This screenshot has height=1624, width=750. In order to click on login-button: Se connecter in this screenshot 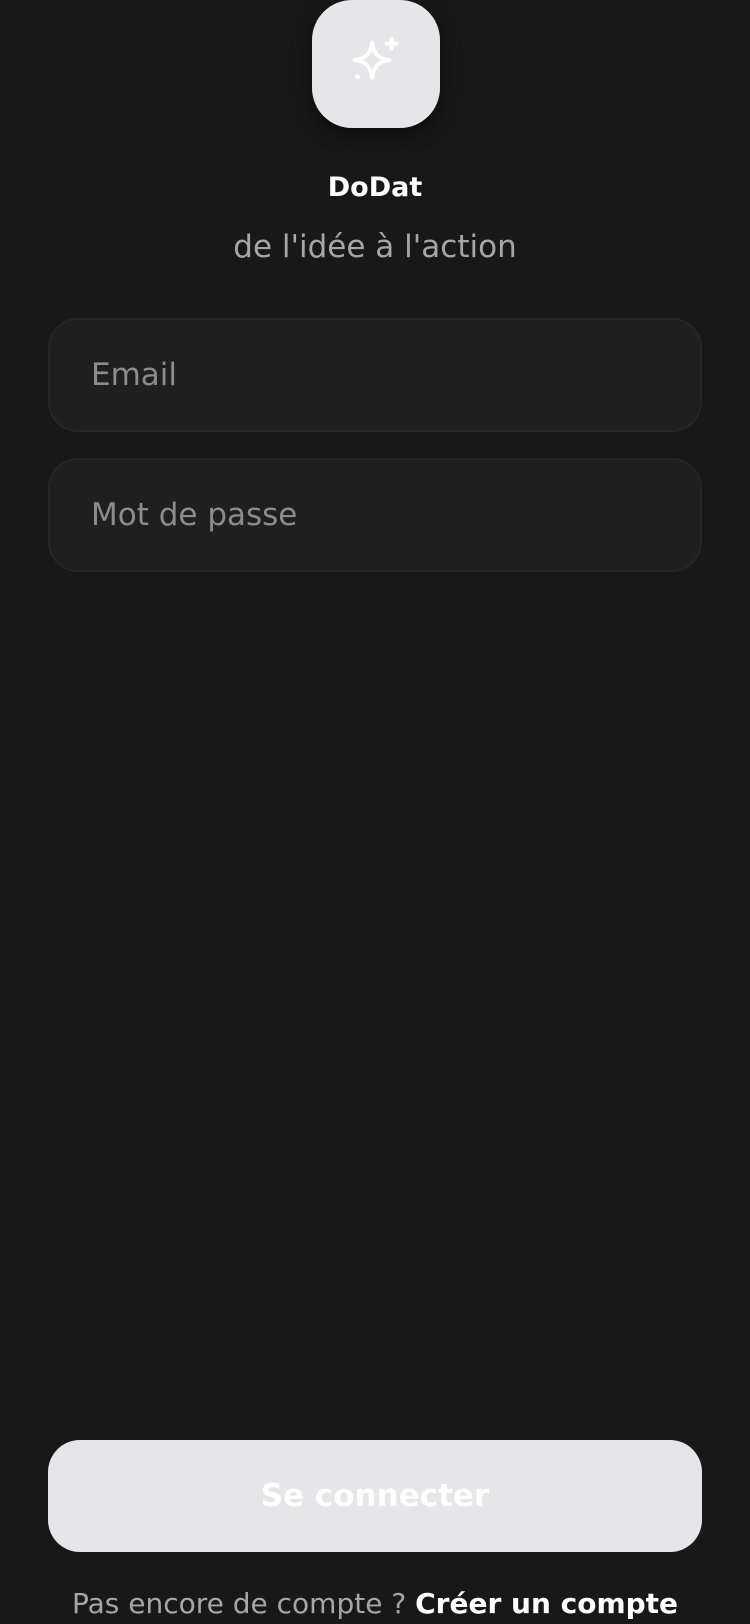, I will do `click(375, 1496)`.